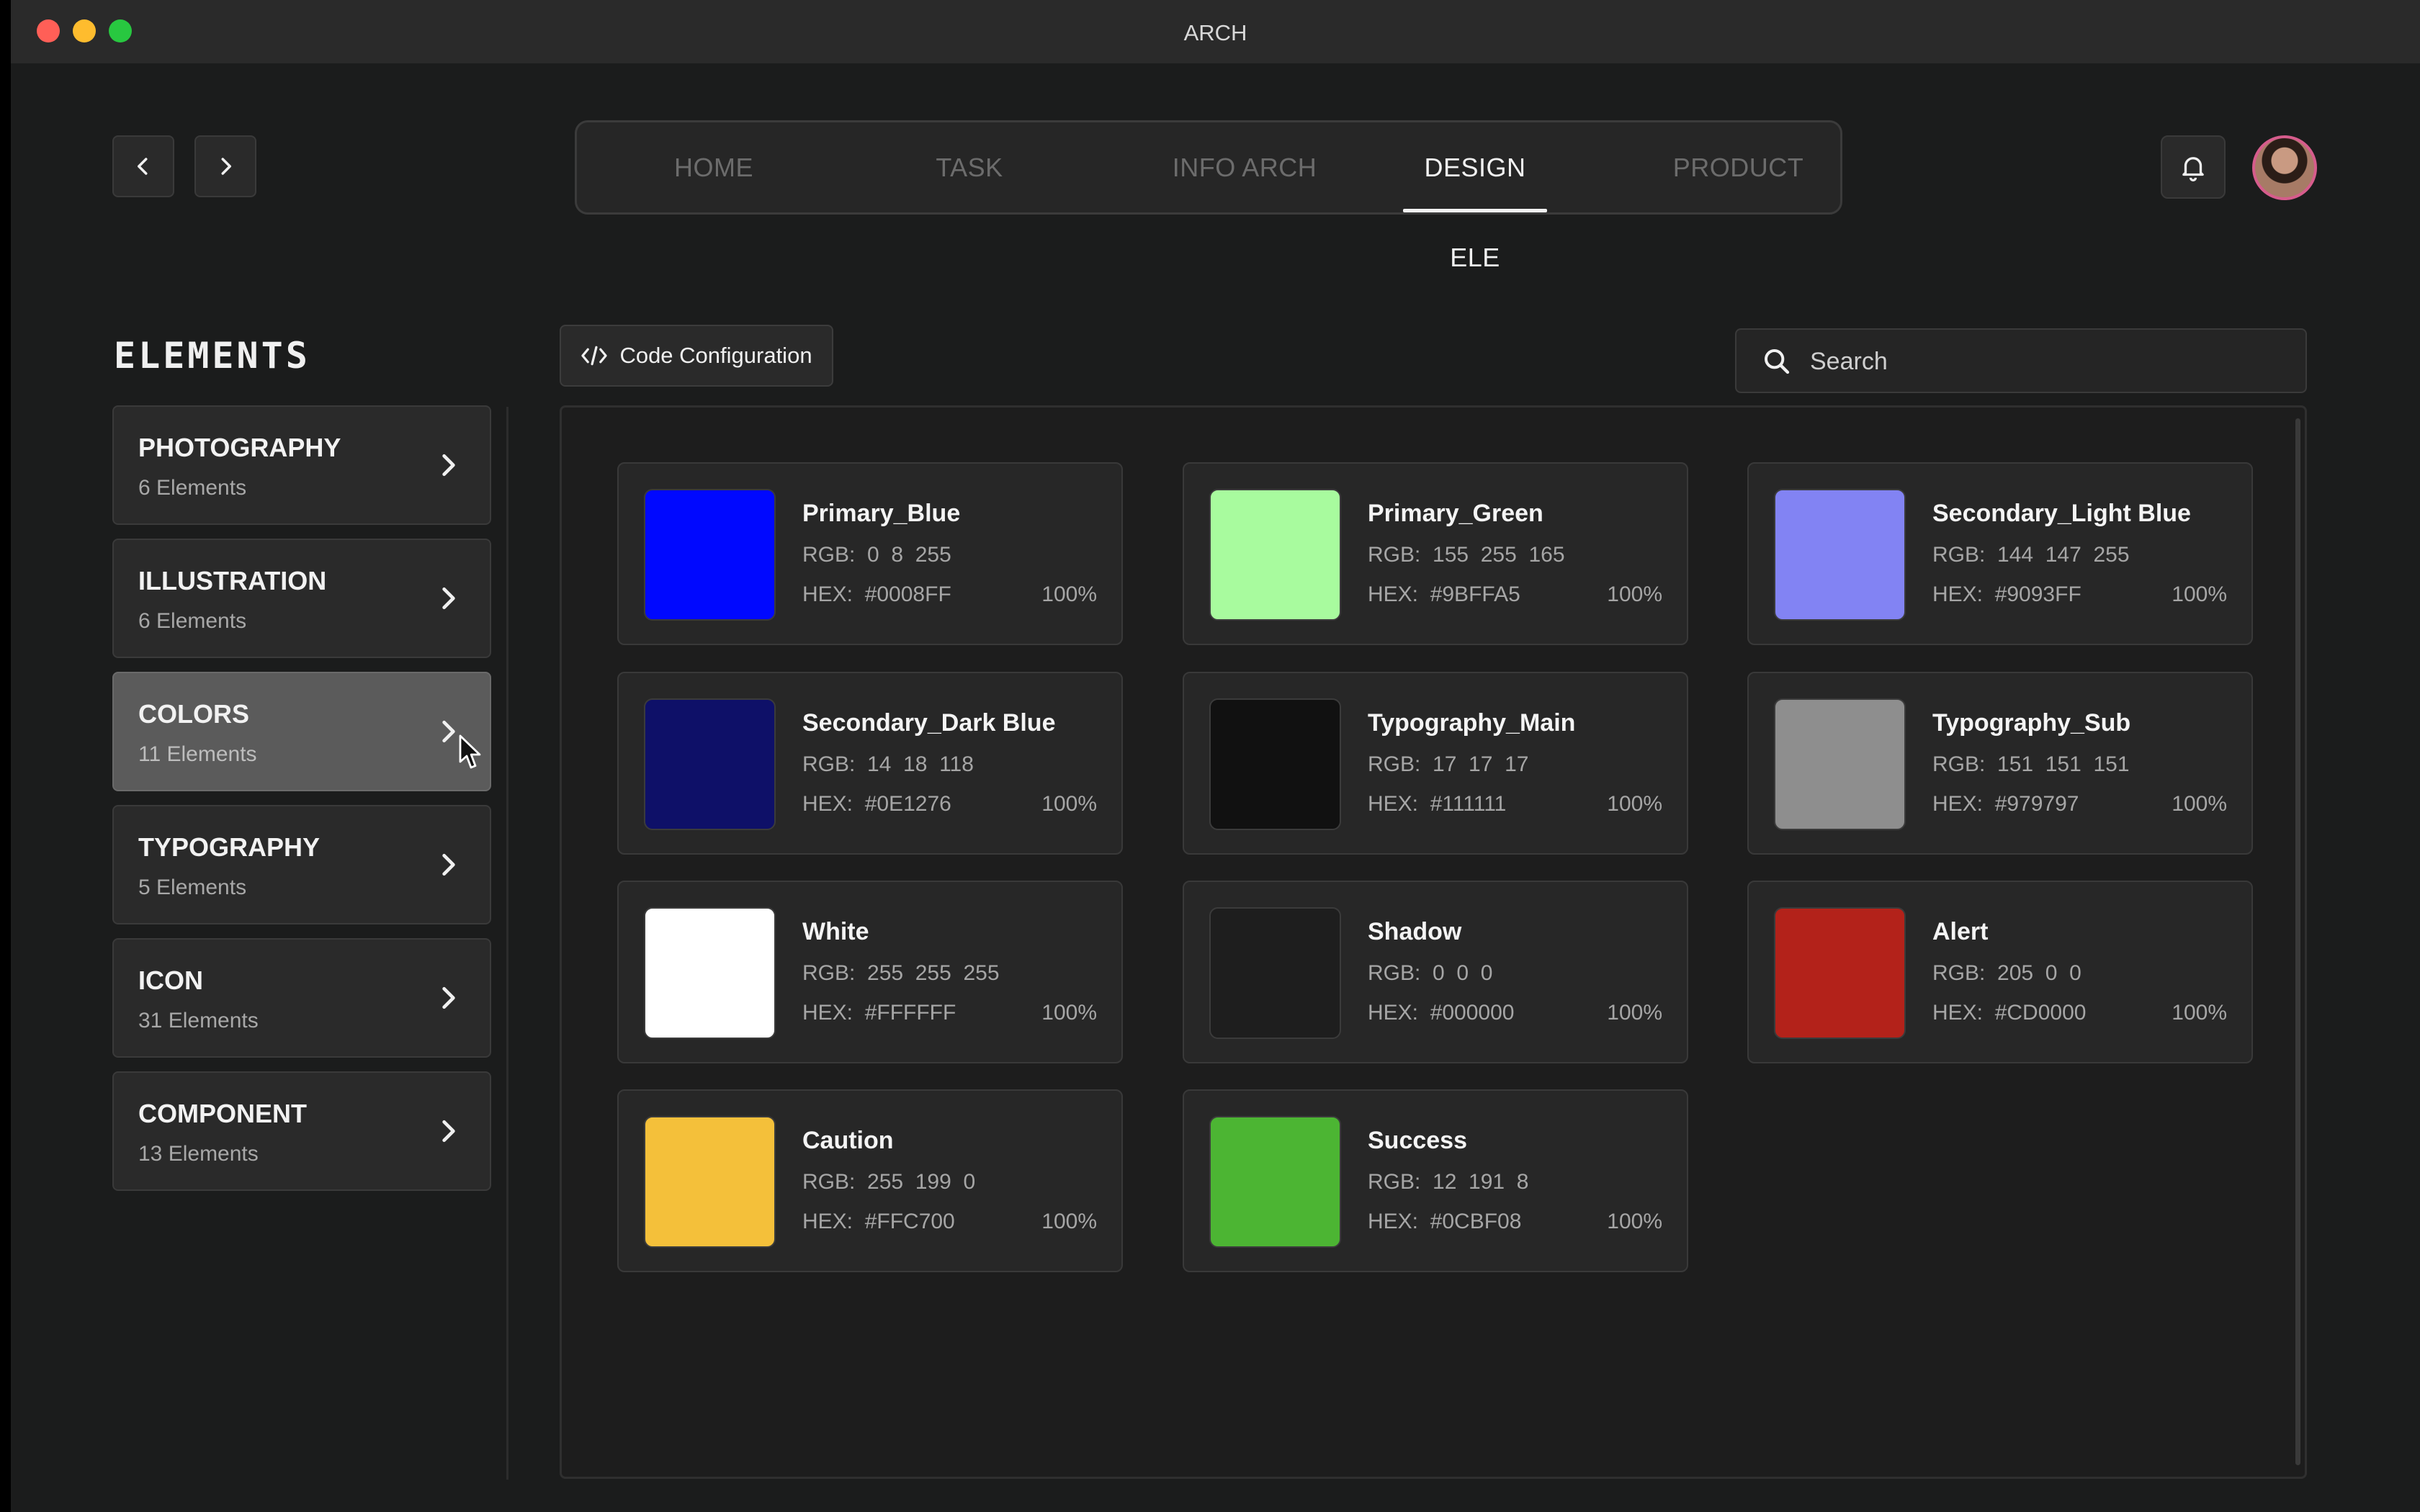 The width and height of the screenshot is (2420, 1512). What do you see at coordinates (2284, 167) in the screenshot?
I see `avatar` at bounding box center [2284, 167].